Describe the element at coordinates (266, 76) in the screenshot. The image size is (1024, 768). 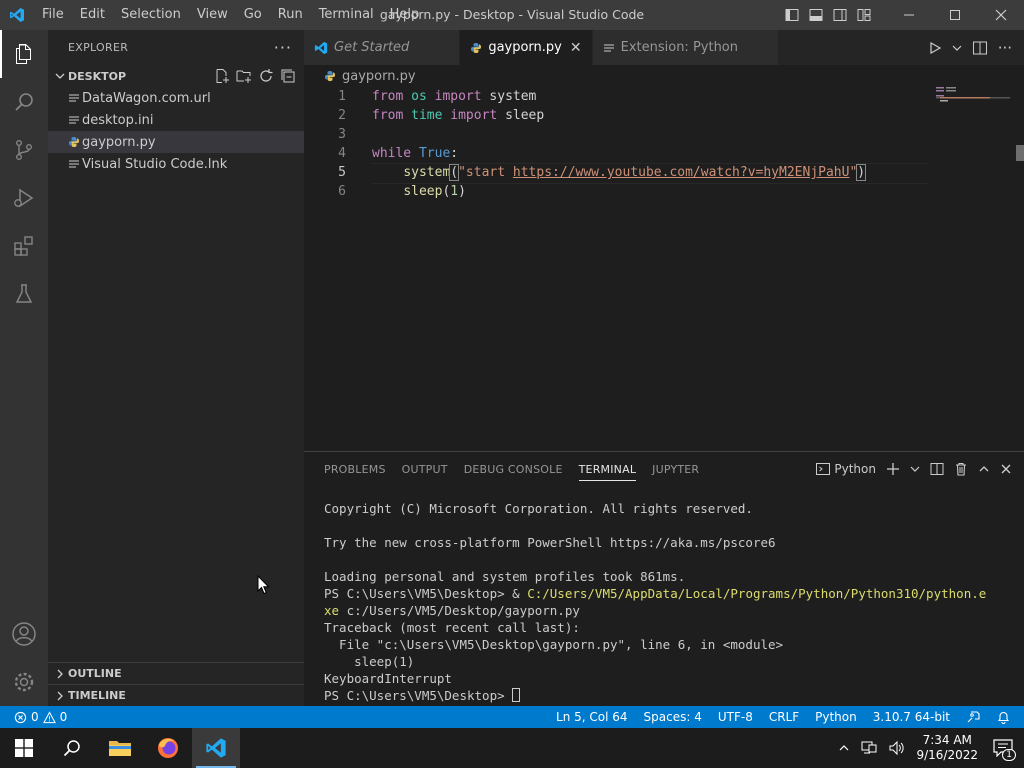
I see `refresh-icon` at that location.